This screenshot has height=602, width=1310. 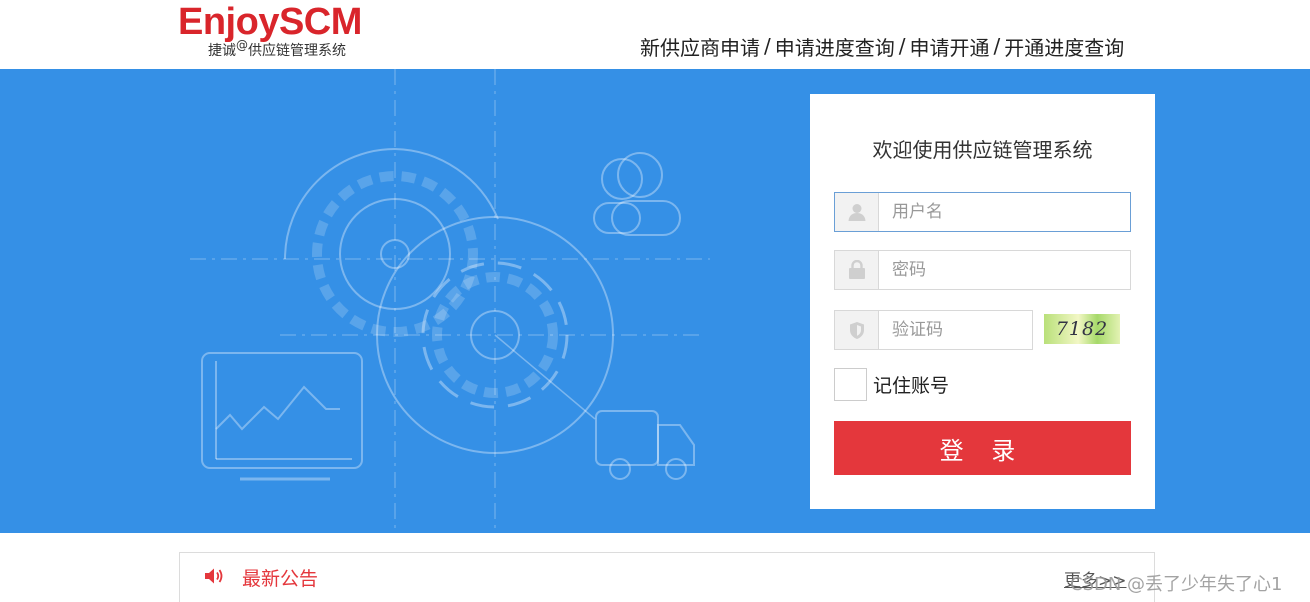 What do you see at coordinates (950, 46) in the screenshot?
I see `nav-apply-activation: 申请开通` at bounding box center [950, 46].